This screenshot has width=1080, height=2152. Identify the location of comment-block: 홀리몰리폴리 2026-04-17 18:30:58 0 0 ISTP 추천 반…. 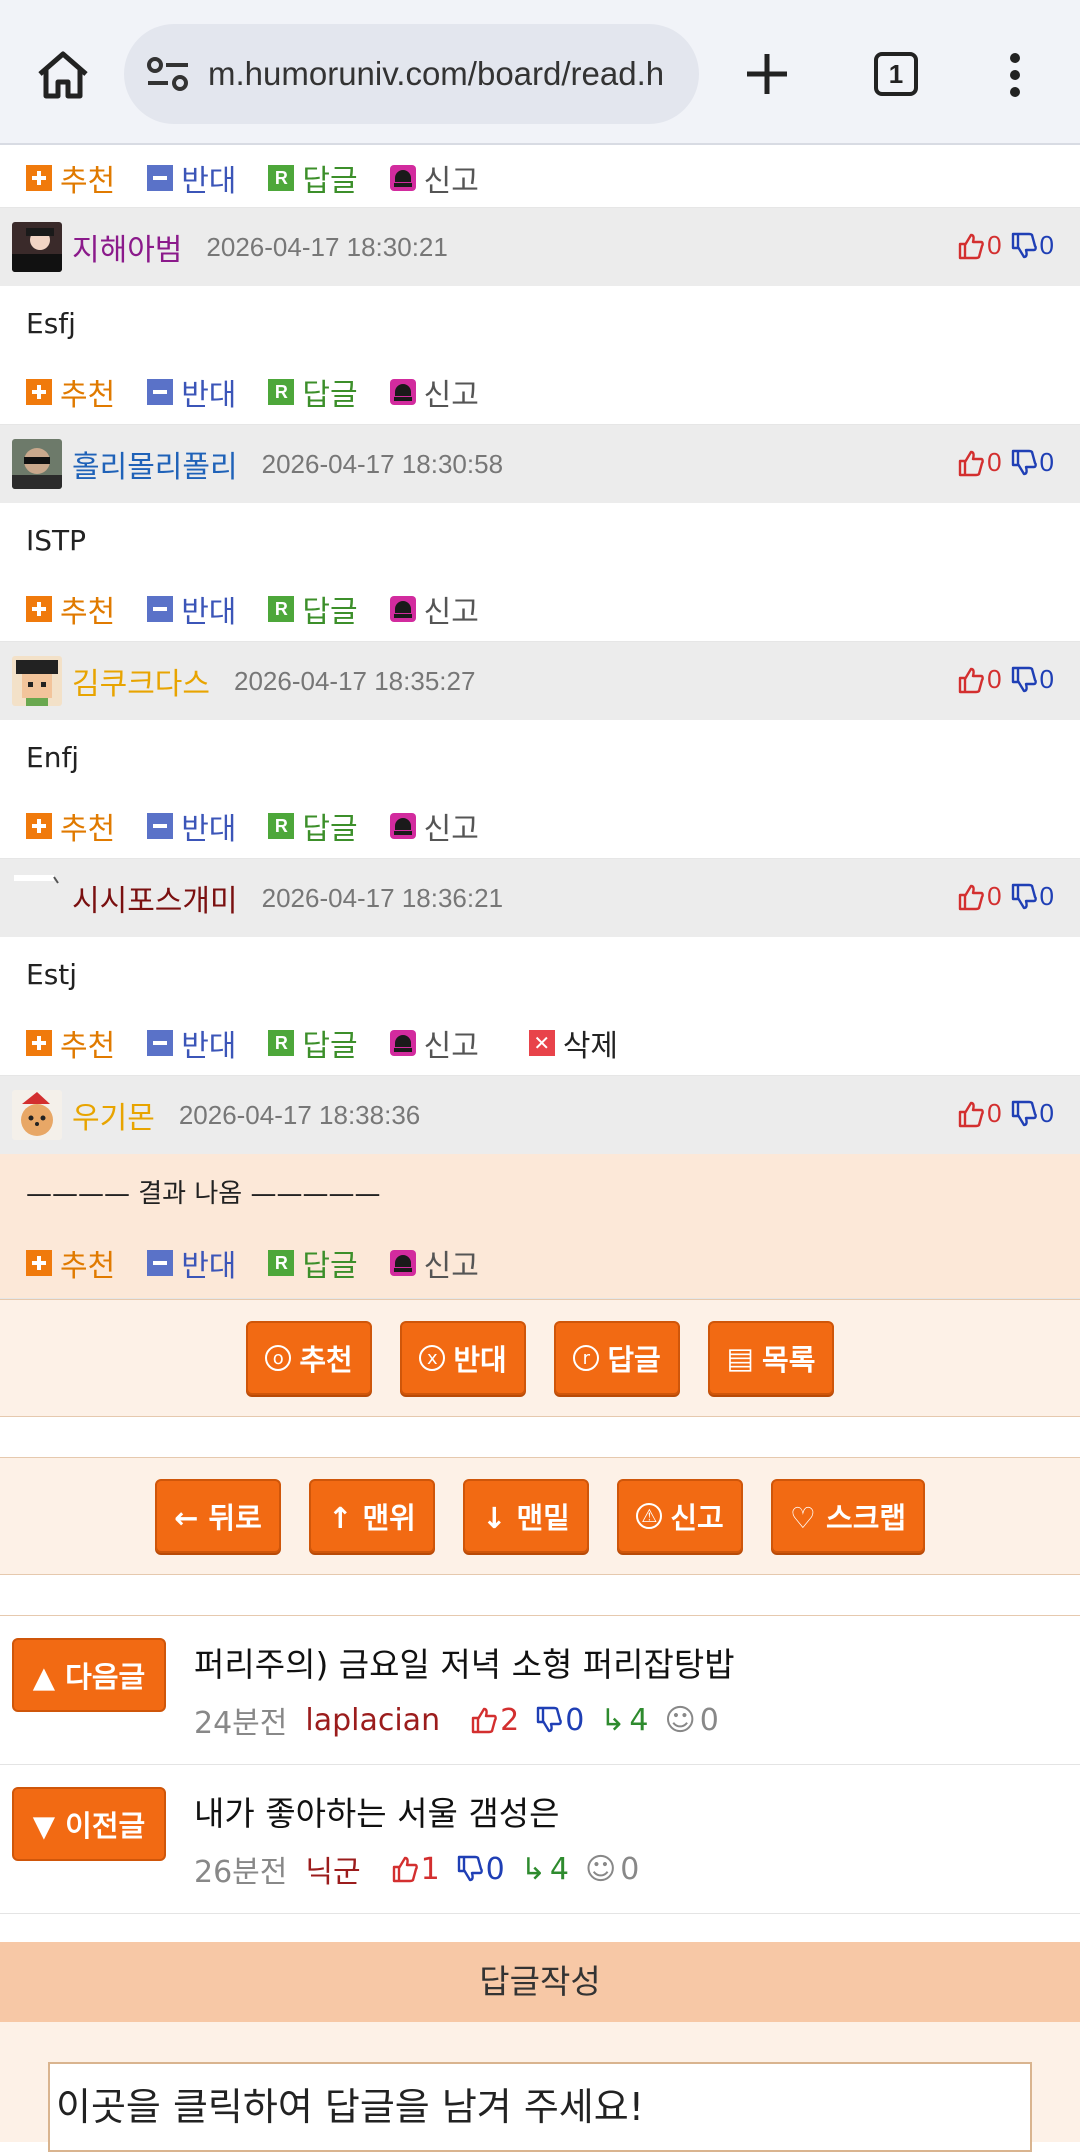
(540, 533).